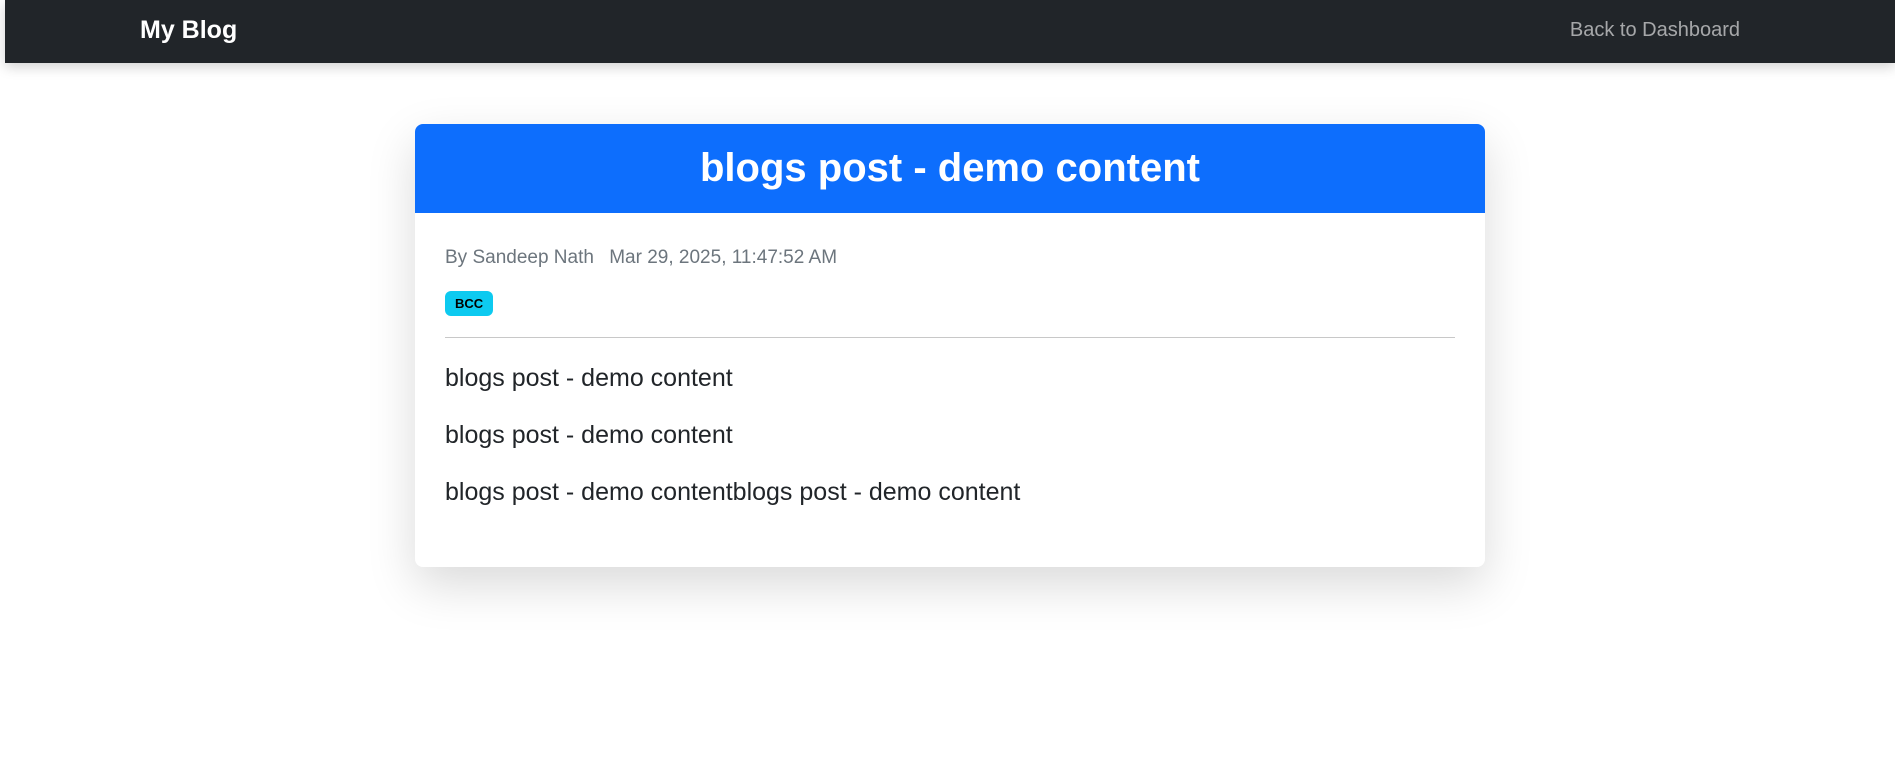  What do you see at coordinates (950, 31) in the screenshot?
I see `top-navbar: My Blog Back to Dashboard` at bounding box center [950, 31].